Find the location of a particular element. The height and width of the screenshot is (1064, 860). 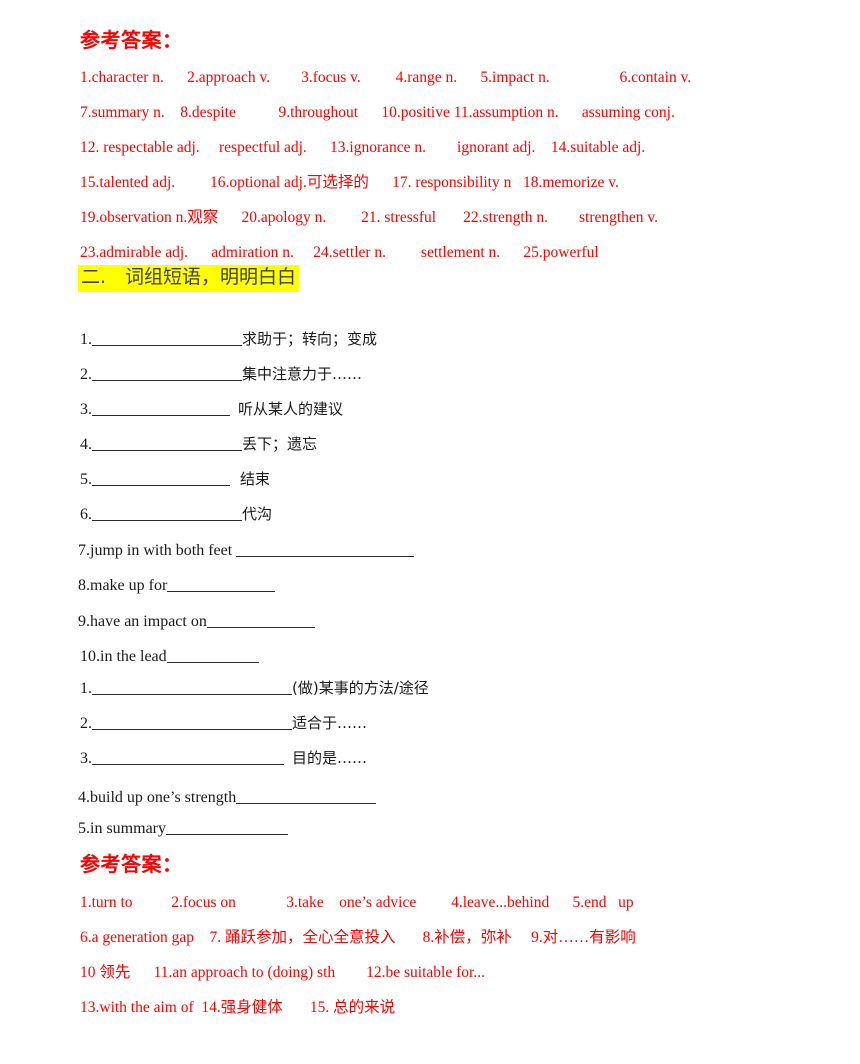

answer-key-bottom-heading: 参考答案： is located at coordinates (131, 865).